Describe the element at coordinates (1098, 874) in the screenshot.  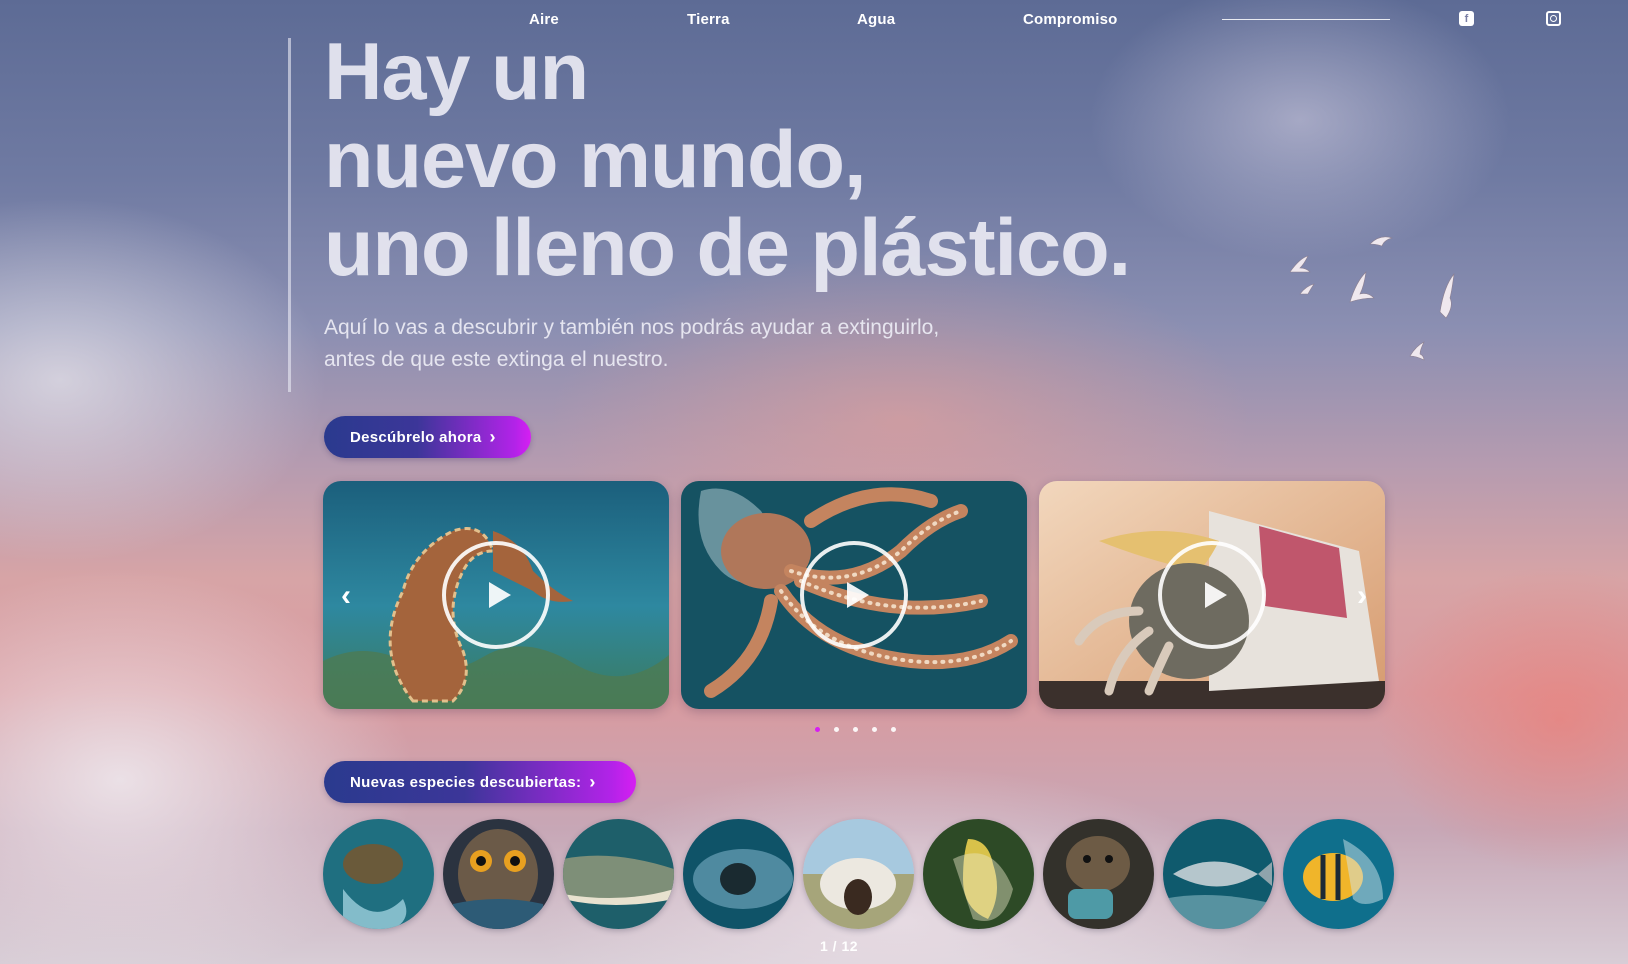
I see `species-otter` at that location.